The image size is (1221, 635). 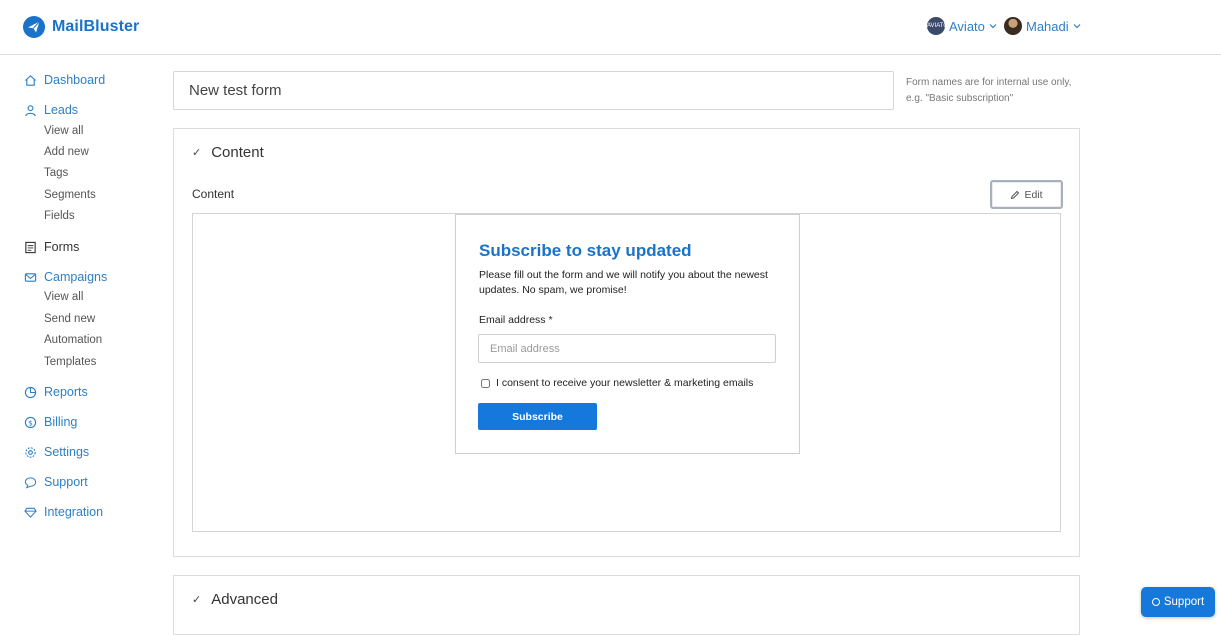 I want to click on diamond-icon, so click(x=30, y=512).